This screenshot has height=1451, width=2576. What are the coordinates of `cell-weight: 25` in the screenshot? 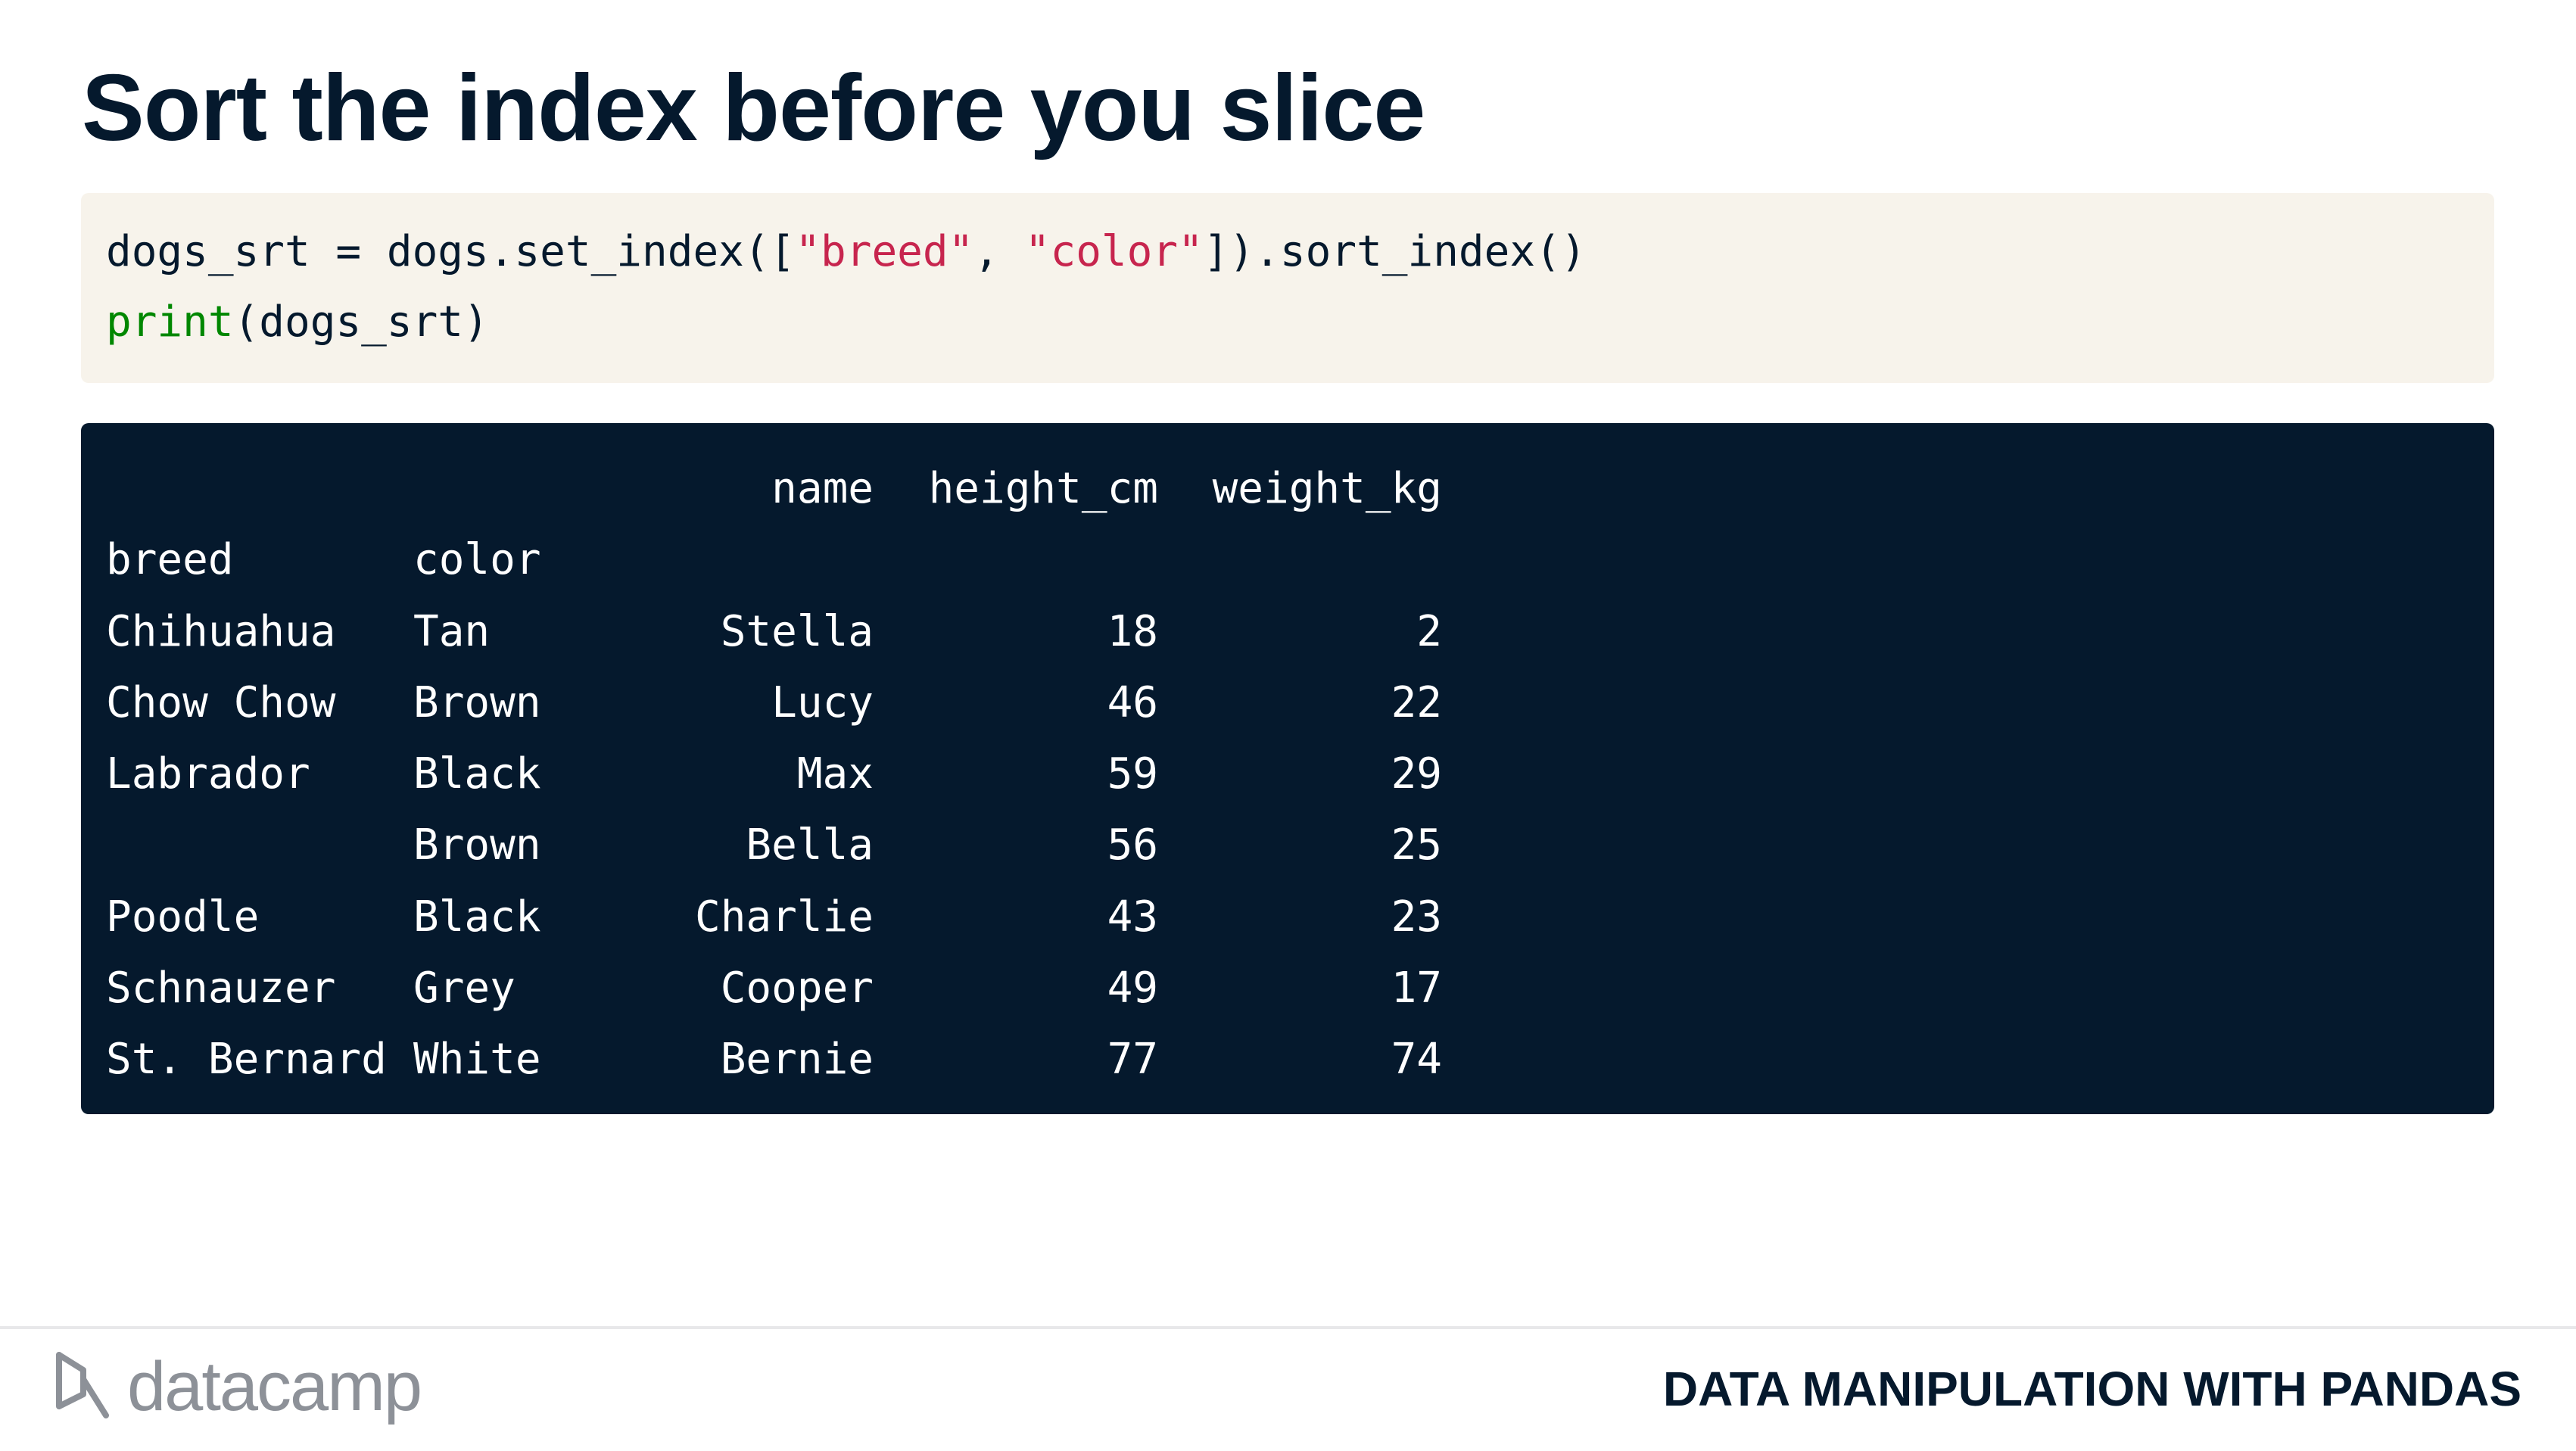 It's located at (1416, 845).